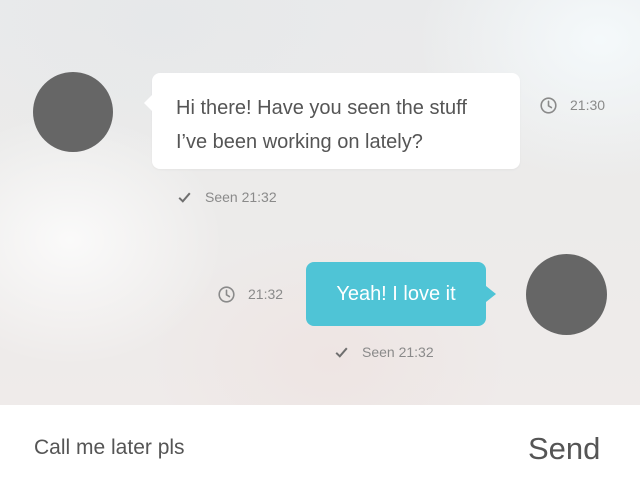 The width and height of the screenshot is (640, 491). I want to click on outgoing-message-bubble: Yeah! I love it, so click(401, 294).